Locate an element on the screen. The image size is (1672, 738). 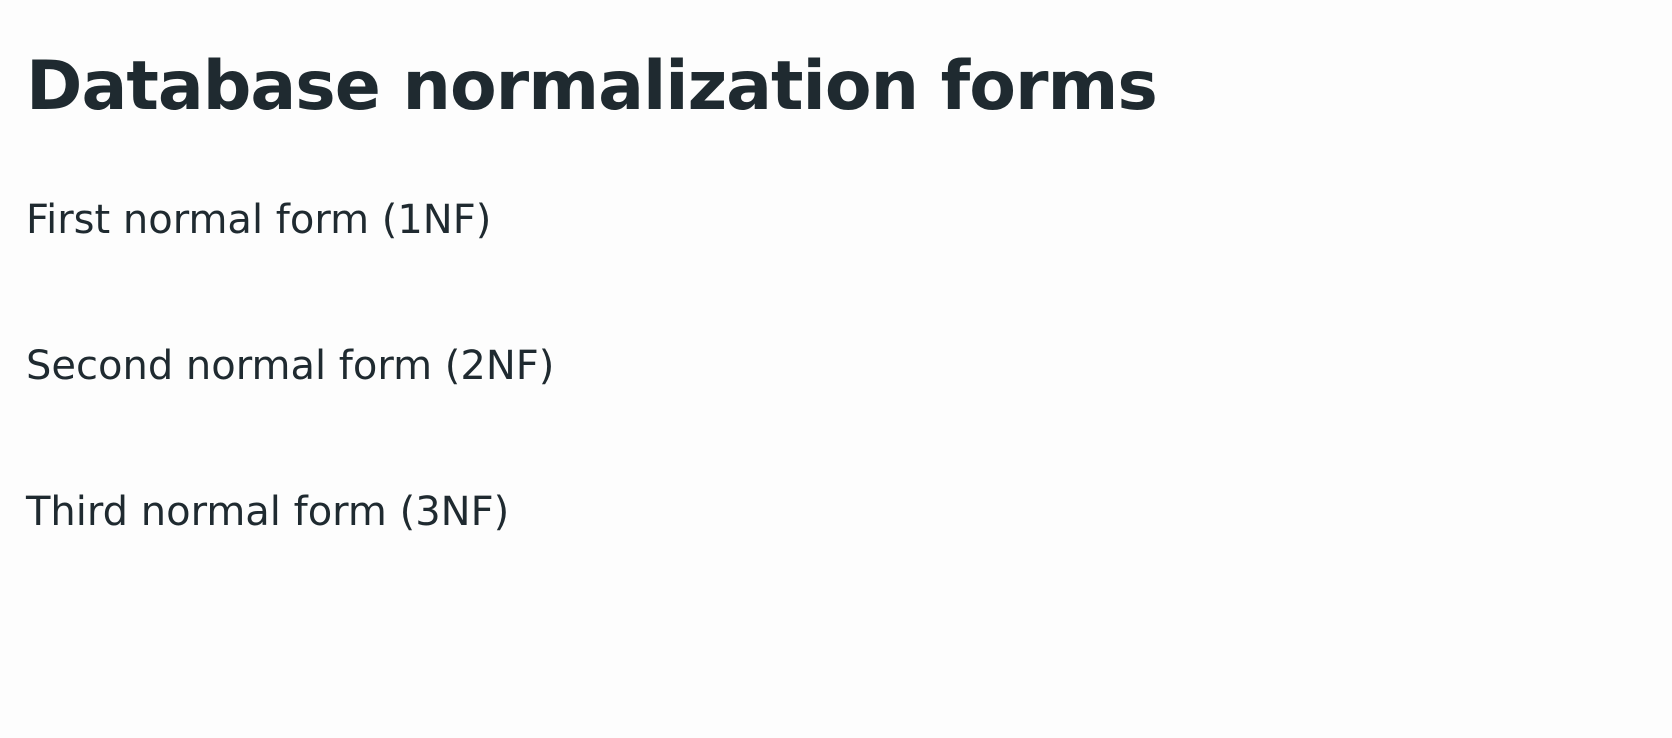
list-item-1nf: First normal form (1NF) is located at coordinates (259, 220).